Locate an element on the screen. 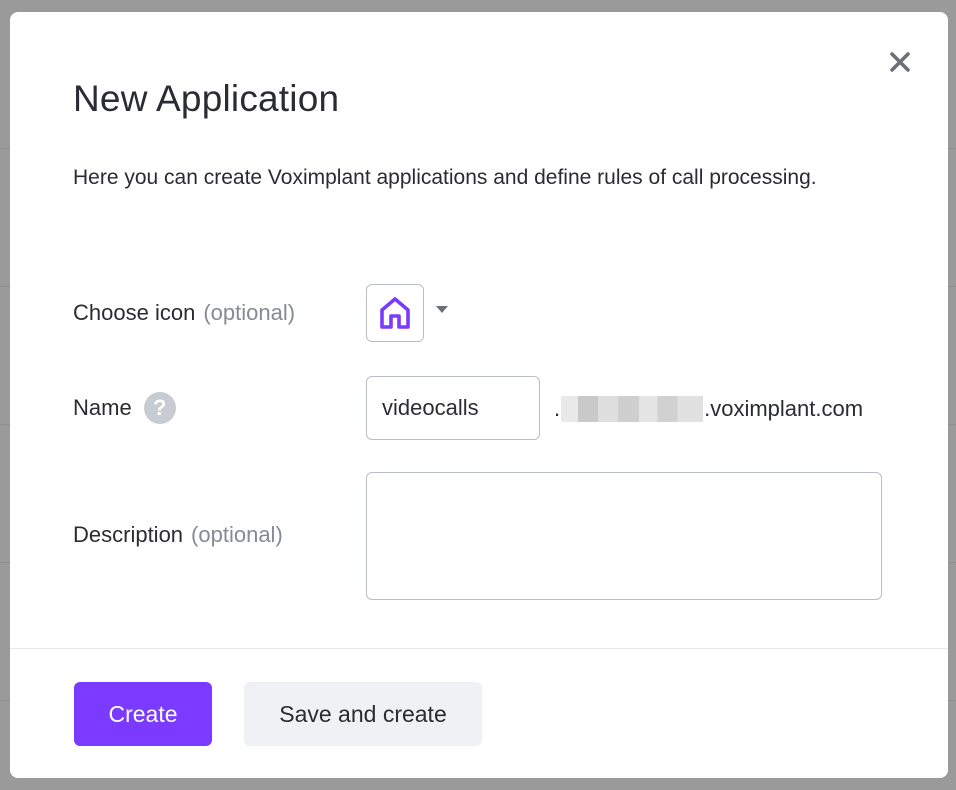 This screenshot has height=790, width=956. choose-icon-label-text: Choose icon is located at coordinates (134, 312).